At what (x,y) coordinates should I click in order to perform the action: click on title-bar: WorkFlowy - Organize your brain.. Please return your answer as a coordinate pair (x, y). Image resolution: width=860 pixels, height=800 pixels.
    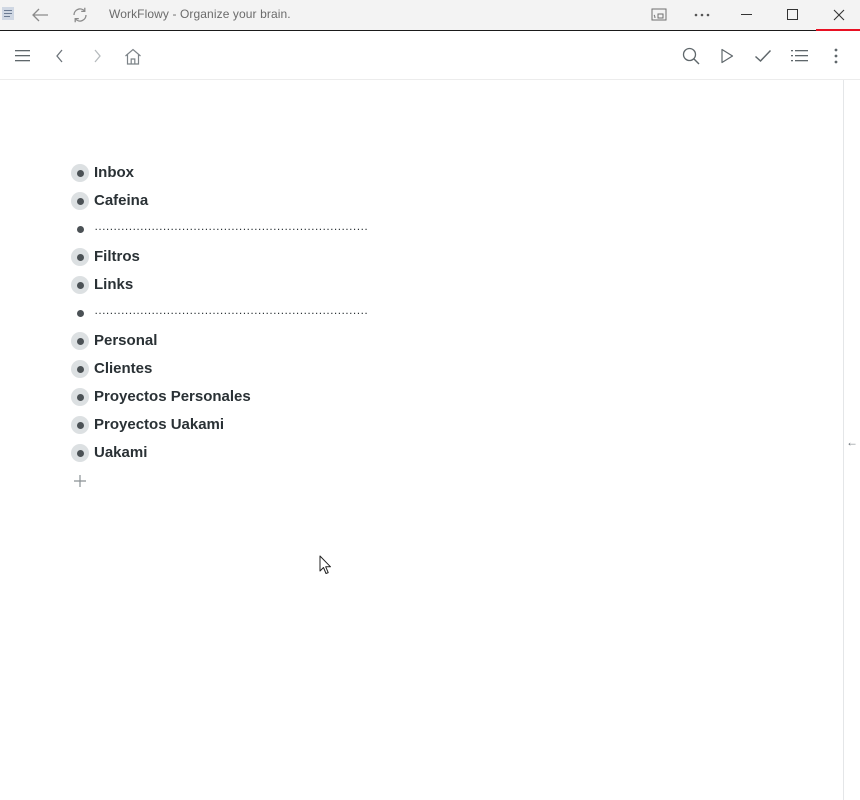
    Looking at the image, I should click on (430, 15).